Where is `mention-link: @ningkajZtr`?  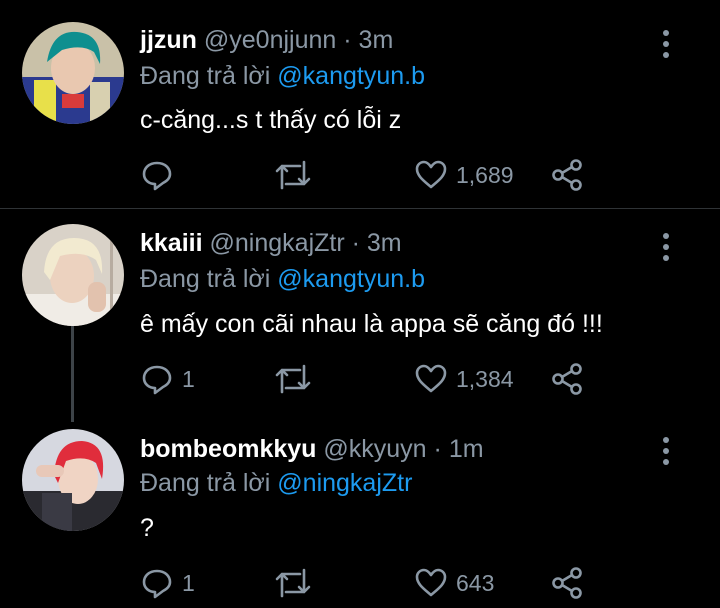 mention-link: @ningkajZtr is located at coordinates (344, 483).